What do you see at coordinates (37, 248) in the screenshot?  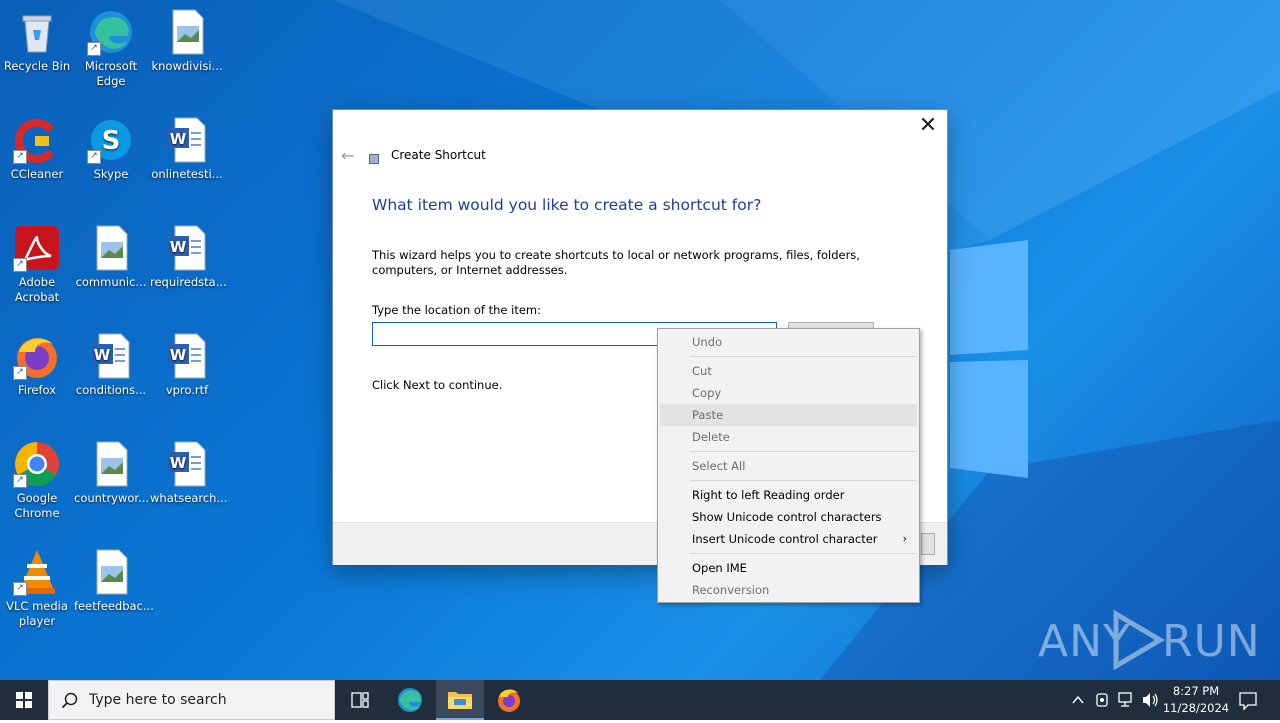 I see `acrobat-icon: ↗` at bounding box center [37, 248].